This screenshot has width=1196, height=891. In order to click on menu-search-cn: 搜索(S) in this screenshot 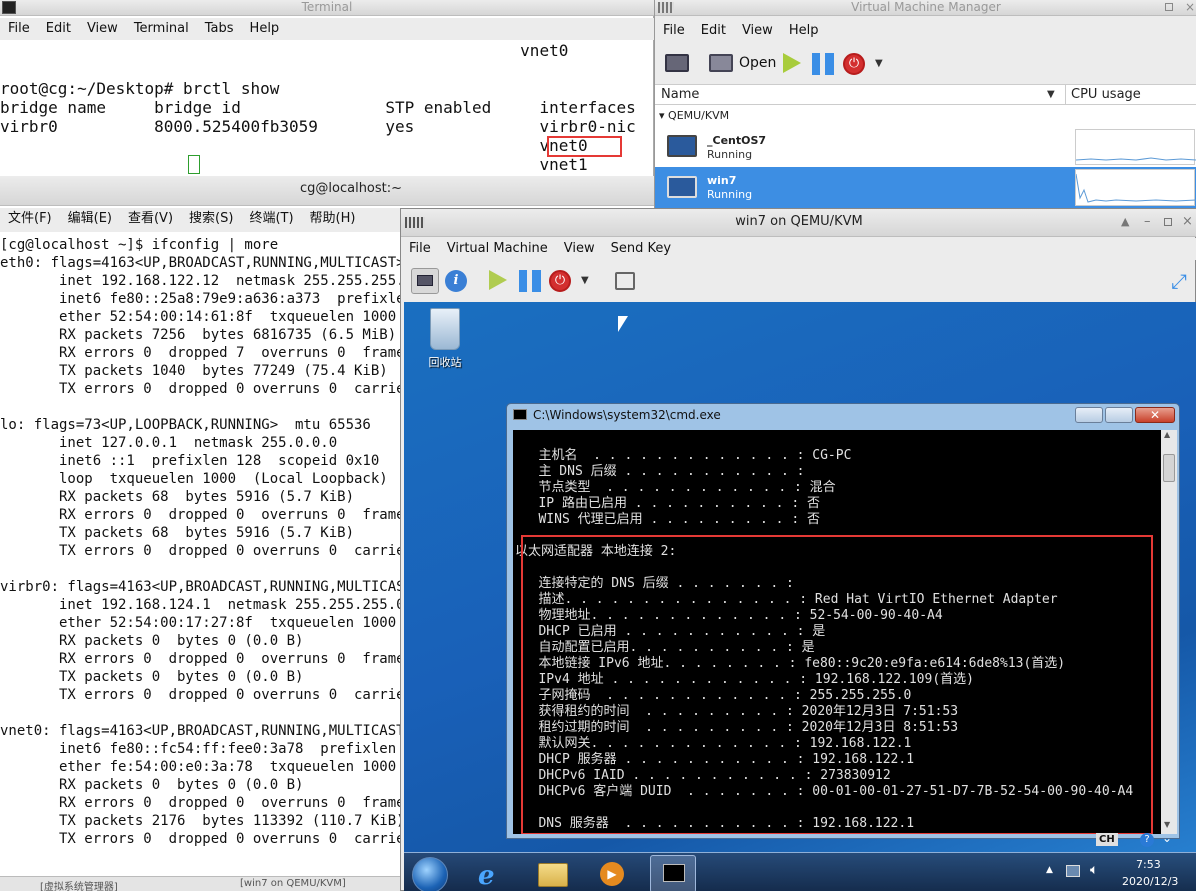, I will do `click(211, 220)`.